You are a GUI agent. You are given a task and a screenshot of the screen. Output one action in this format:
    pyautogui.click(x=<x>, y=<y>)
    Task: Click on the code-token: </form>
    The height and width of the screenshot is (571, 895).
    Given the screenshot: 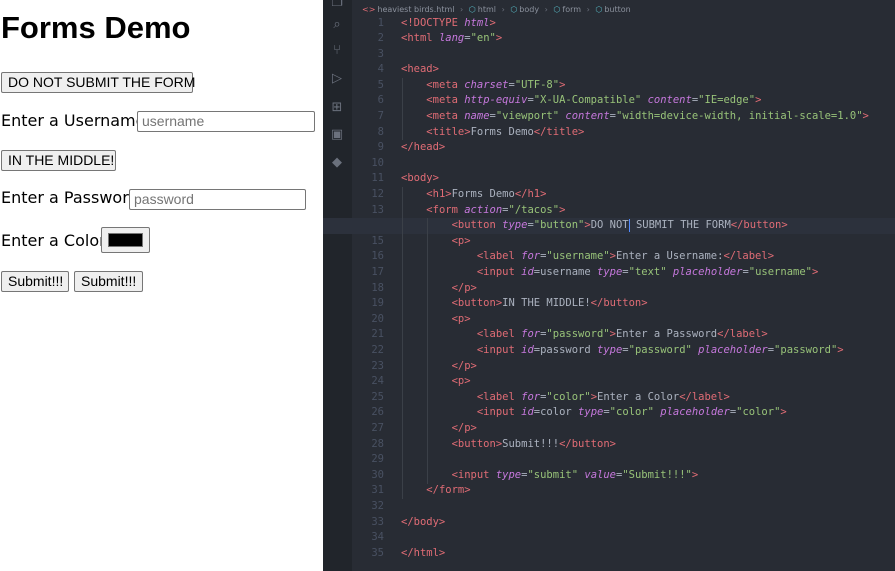 What is the action you would take?
    pyautogui.click(x=448, y=490)
    